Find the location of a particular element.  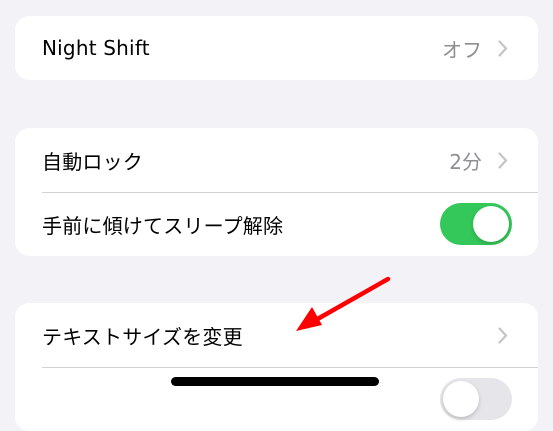

bold-text-toggle is located at coordinates (476, 399).